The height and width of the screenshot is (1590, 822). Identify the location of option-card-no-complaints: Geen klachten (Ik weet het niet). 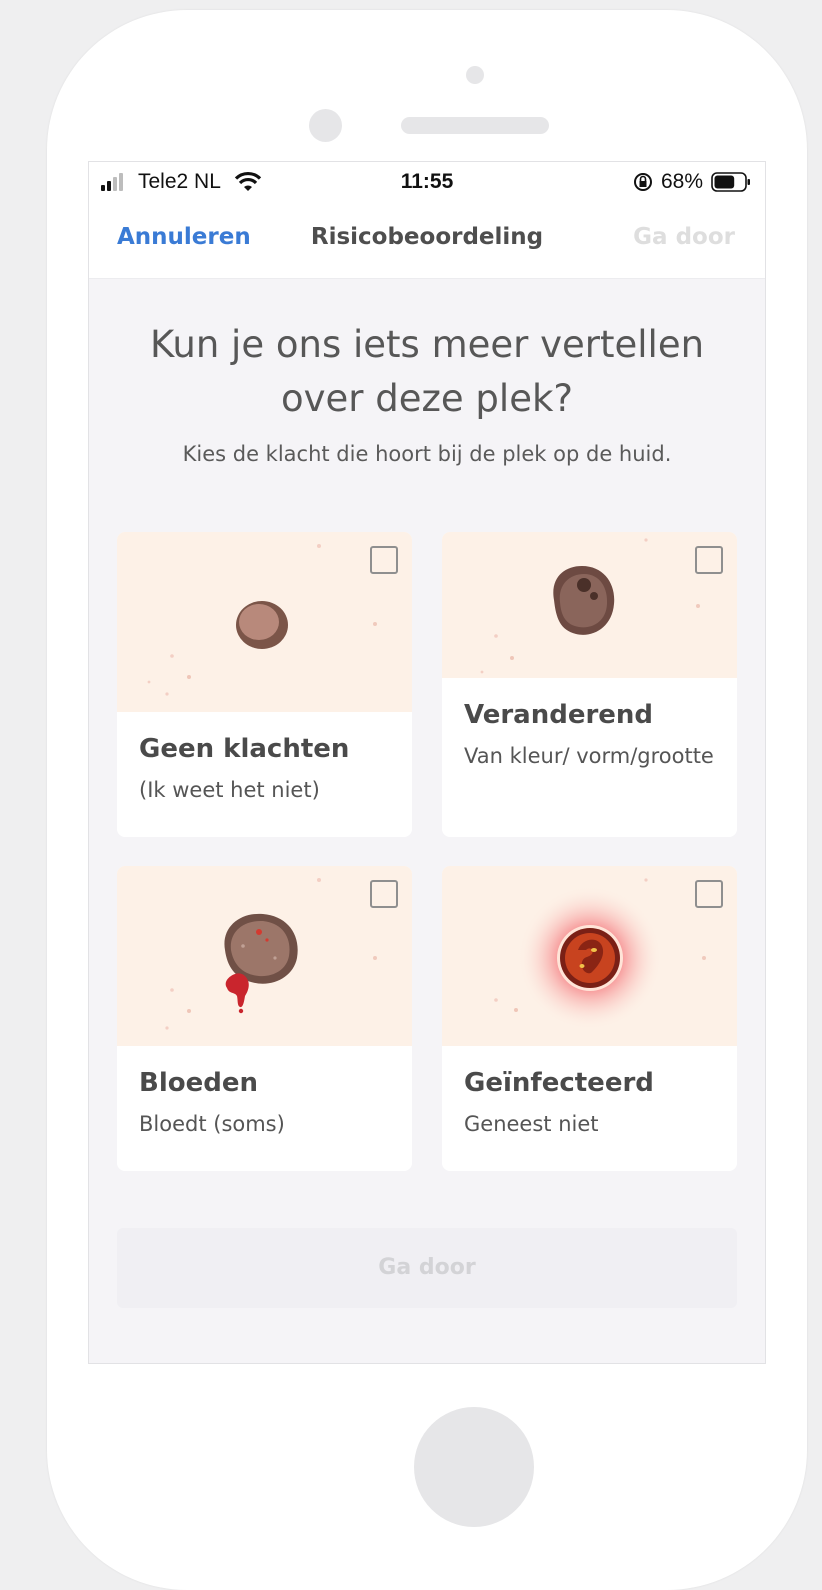
(264, 684).